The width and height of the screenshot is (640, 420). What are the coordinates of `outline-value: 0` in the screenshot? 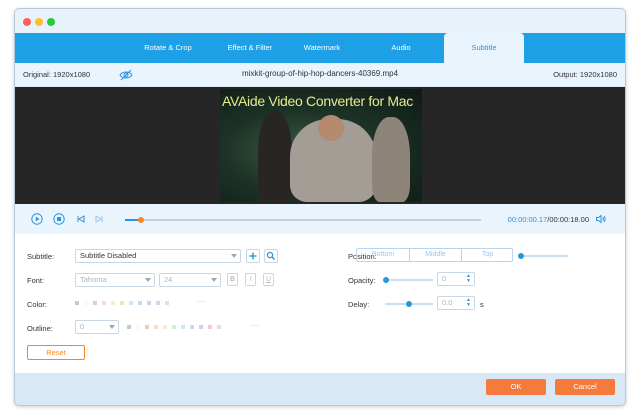 It's located at (82, 326).